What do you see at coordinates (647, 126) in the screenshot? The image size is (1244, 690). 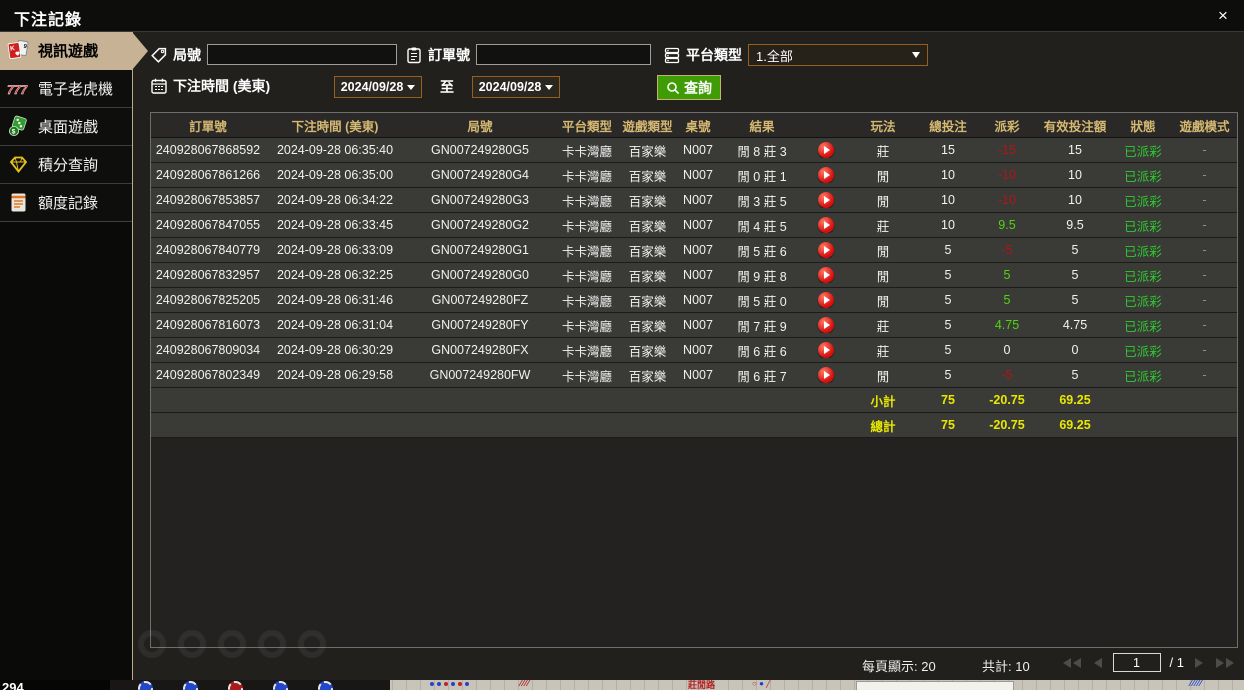 I see `col-header: 遊戲類型` at bounding box center [647, 126].